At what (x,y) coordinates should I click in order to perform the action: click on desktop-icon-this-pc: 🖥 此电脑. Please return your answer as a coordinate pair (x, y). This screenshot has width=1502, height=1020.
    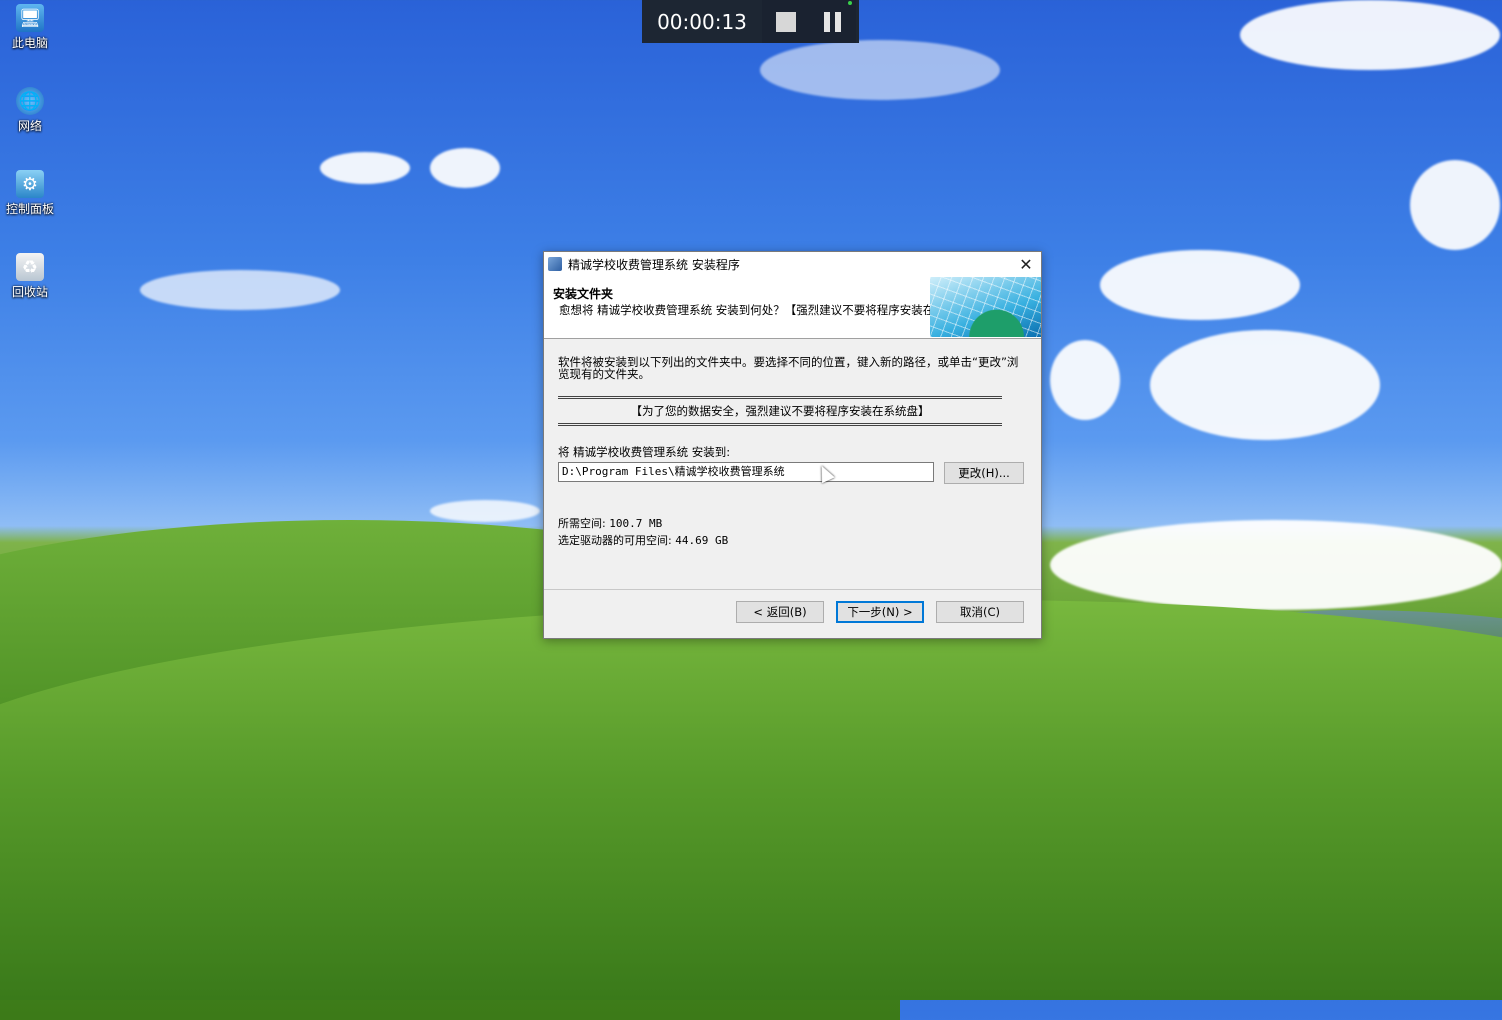
    Looking at the image, I should click on (30, 27).